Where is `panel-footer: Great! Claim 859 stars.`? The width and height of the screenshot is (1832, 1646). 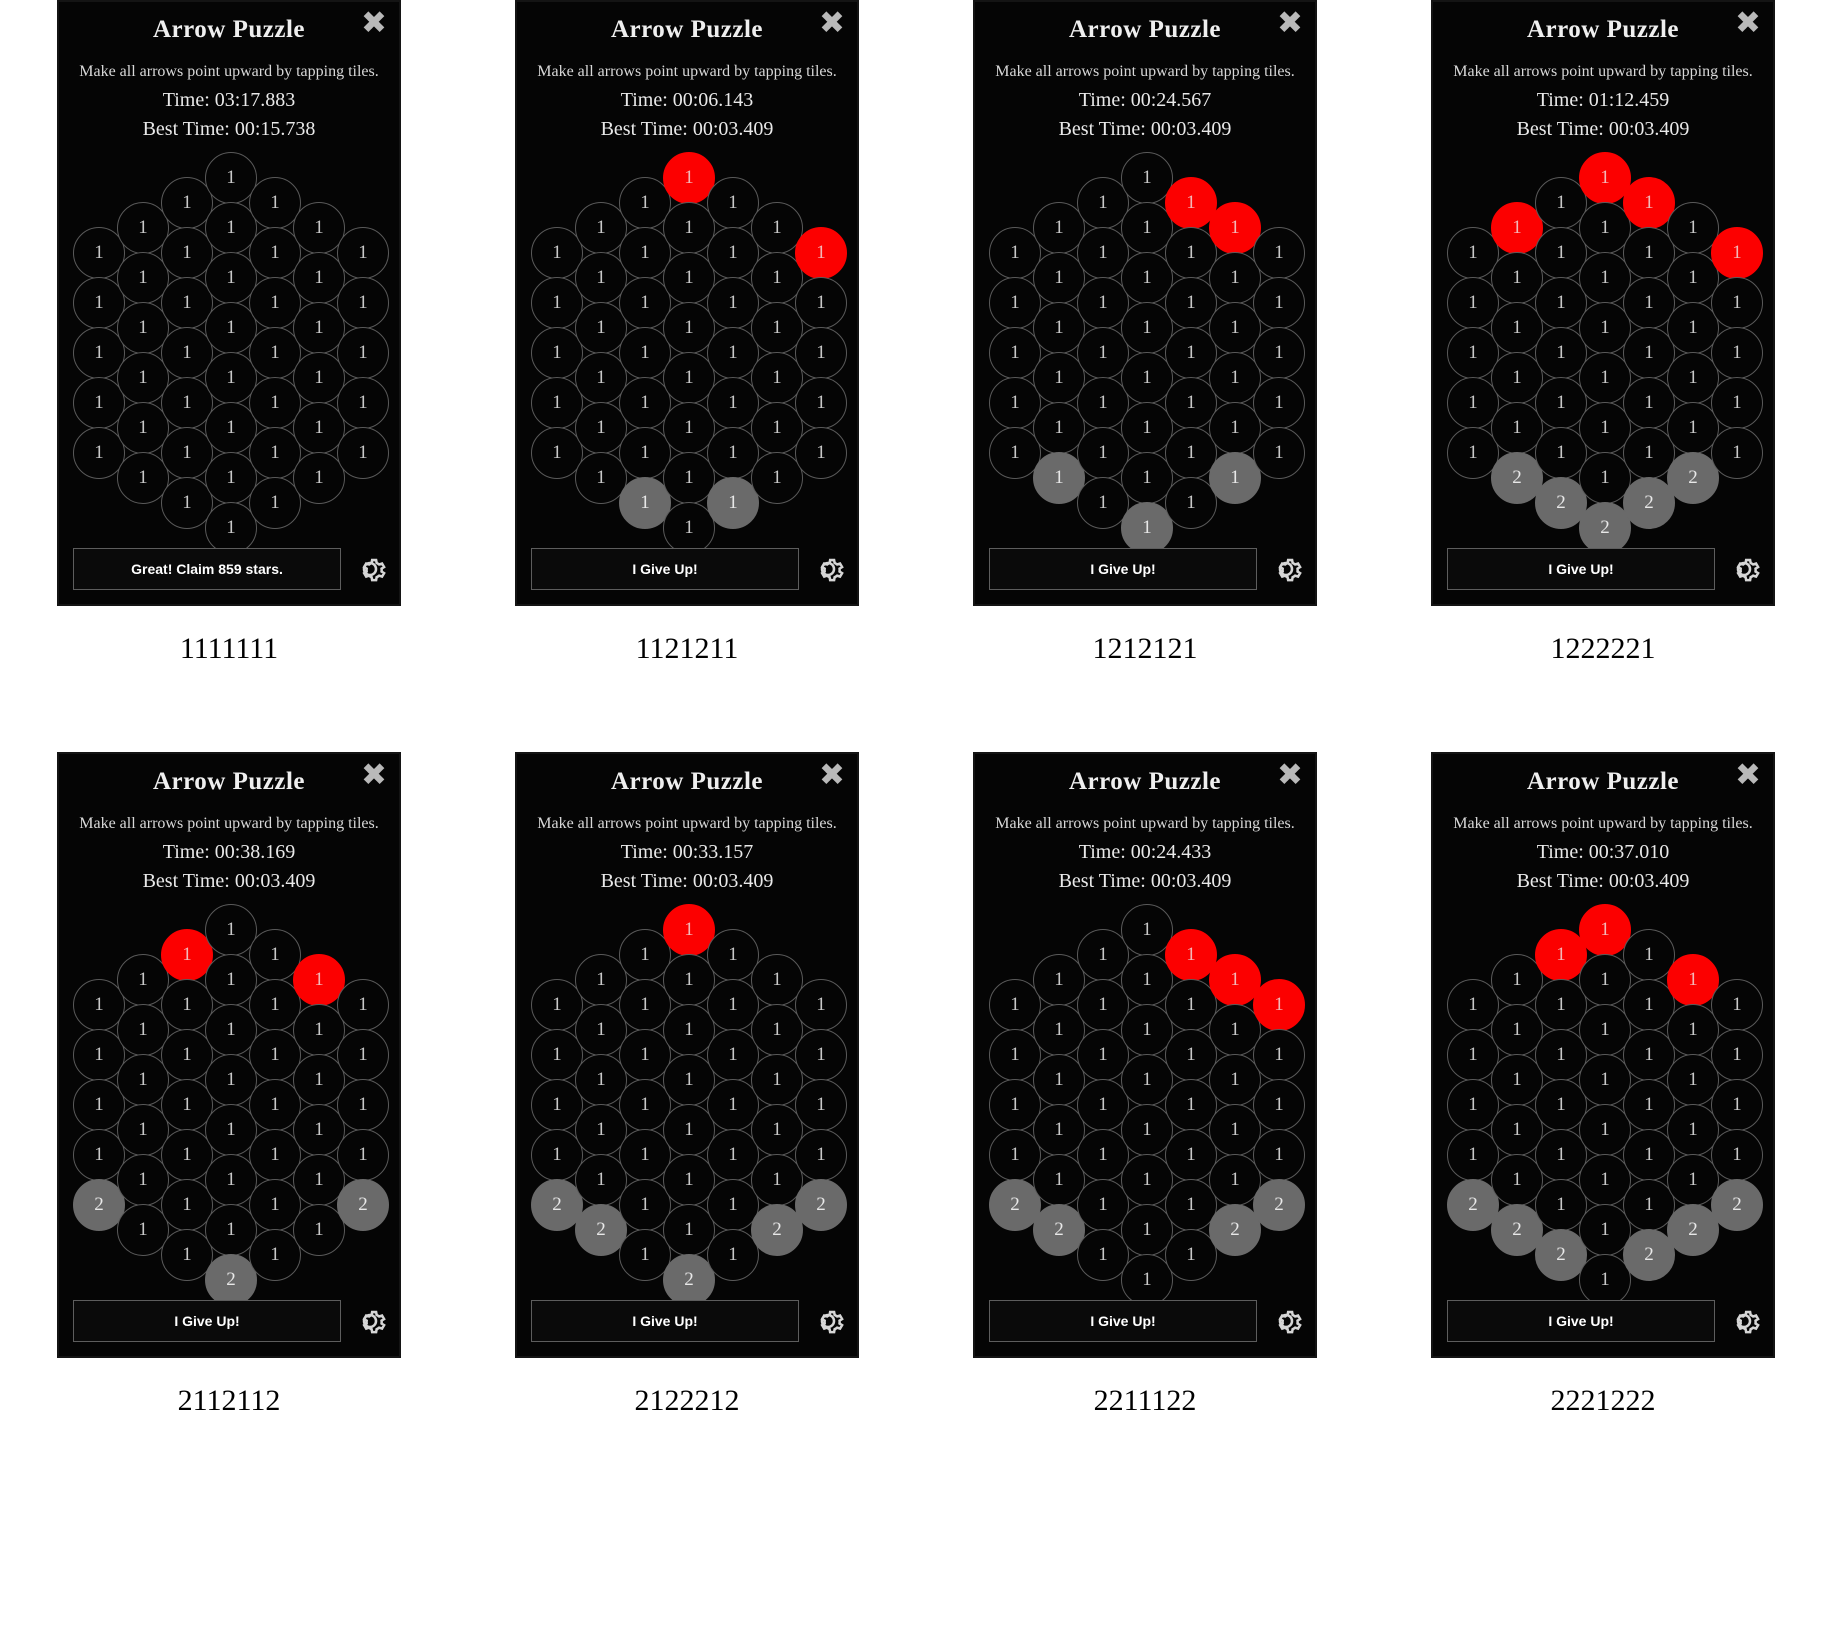 panel-footer: Great! Claim 859 stars. is located at coordinates (231, 569).